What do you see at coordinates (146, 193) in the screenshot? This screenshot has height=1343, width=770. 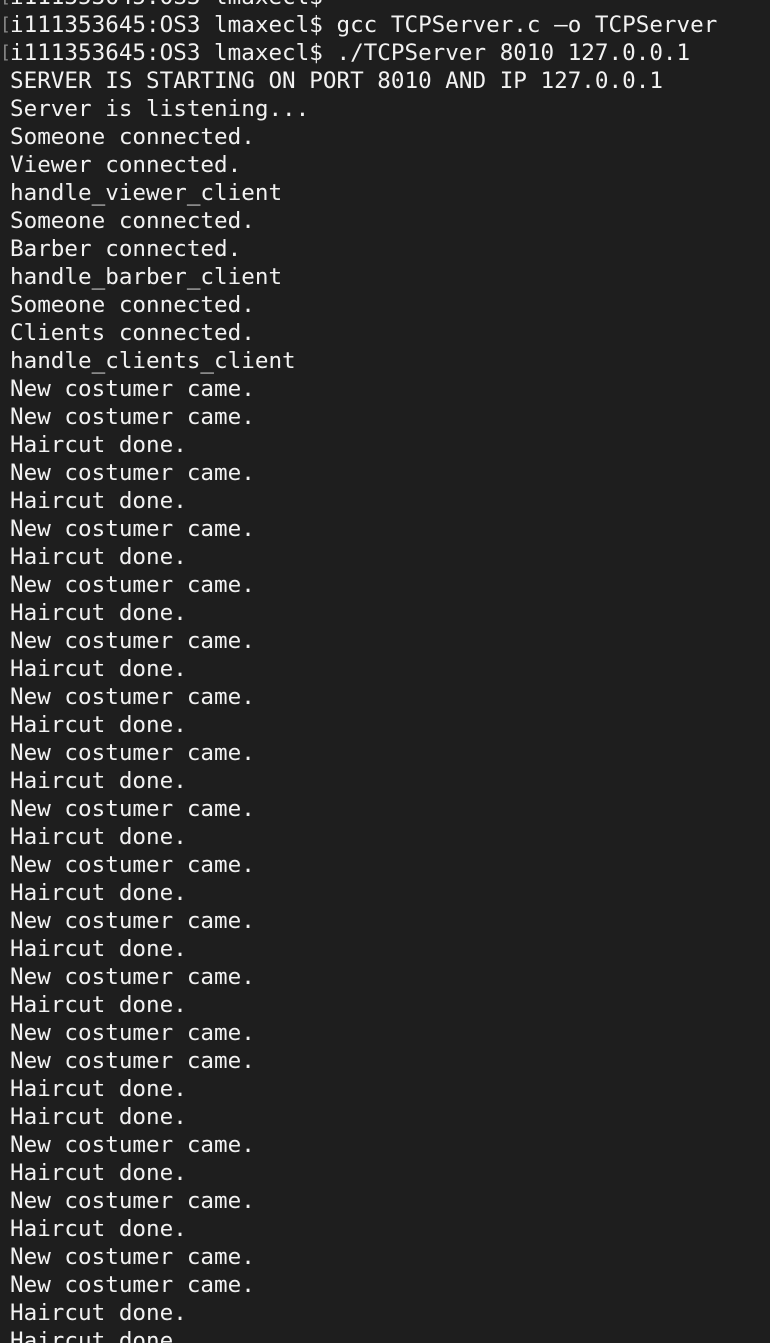 I see `line-text: handle_viewer_client` at bounding box center [146, 193].